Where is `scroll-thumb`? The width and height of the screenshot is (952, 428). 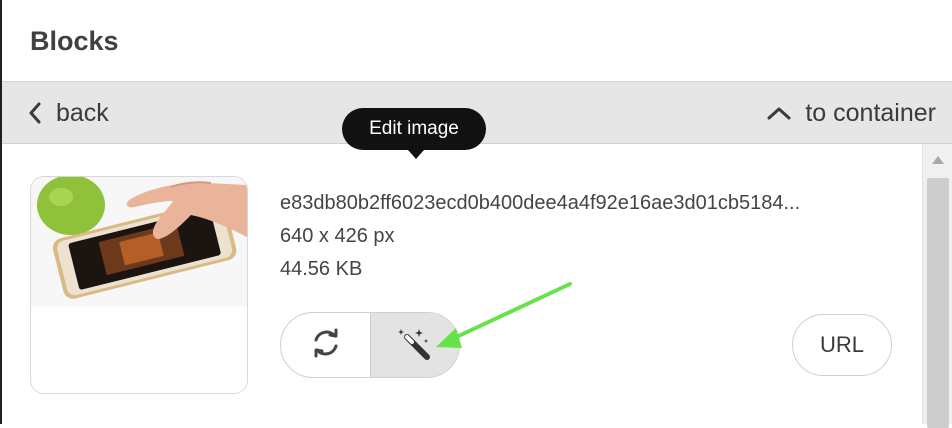
scroll-thumb is located at coordinates (938, 303).